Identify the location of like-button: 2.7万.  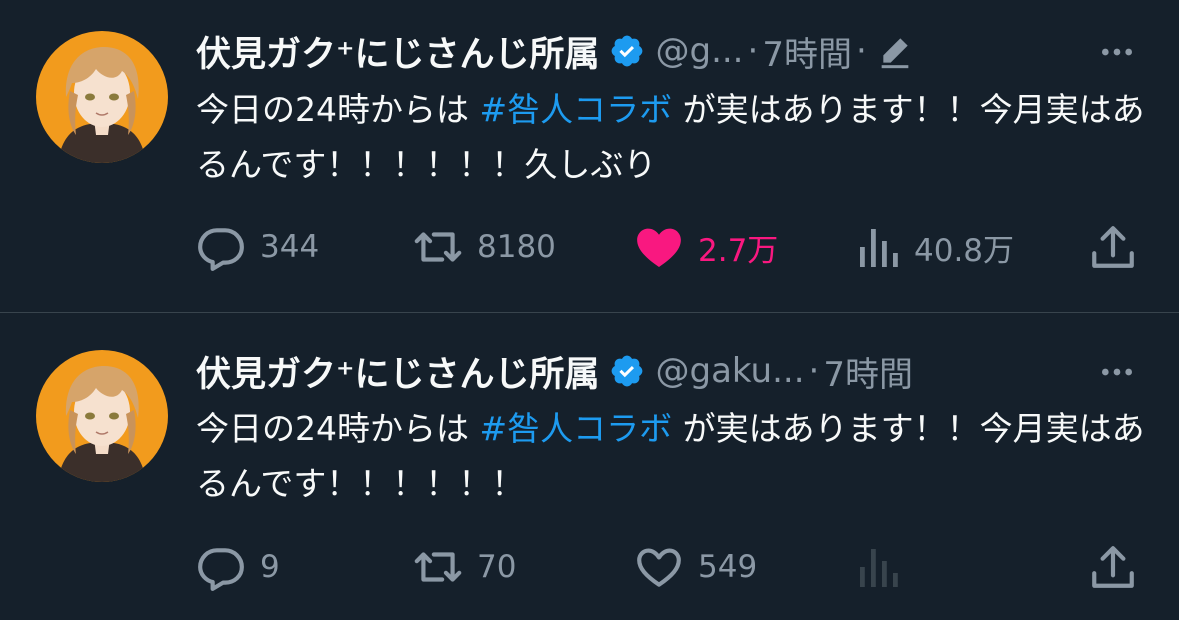
(706, 247).